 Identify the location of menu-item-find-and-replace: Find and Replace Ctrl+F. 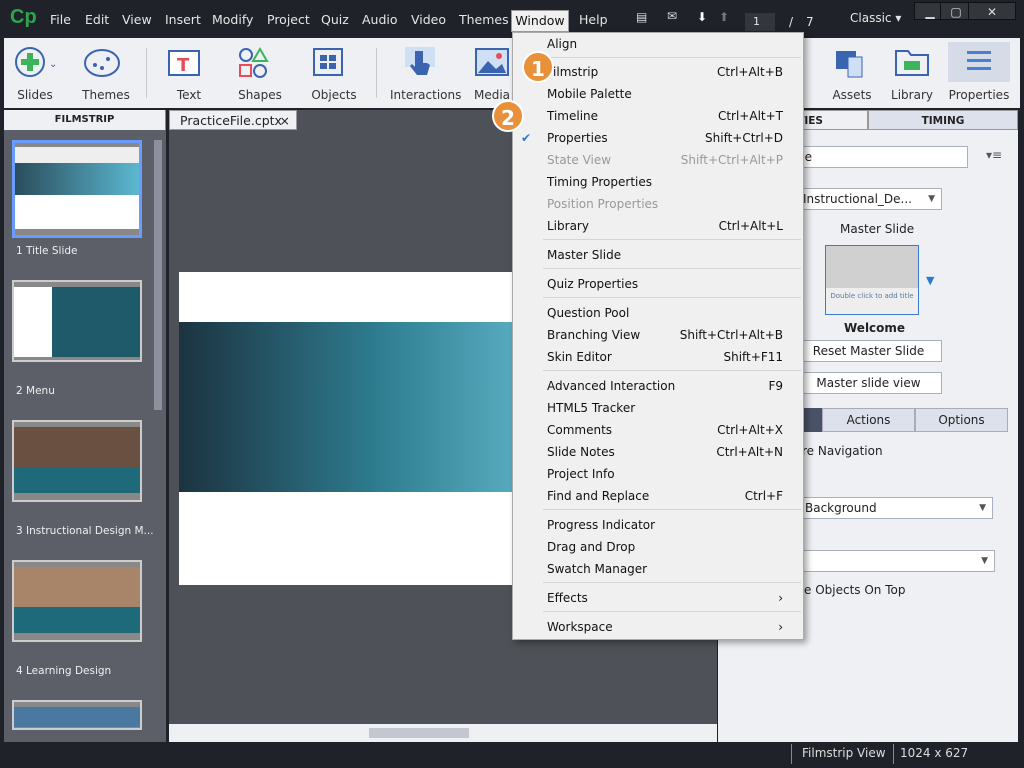
(658, 496).